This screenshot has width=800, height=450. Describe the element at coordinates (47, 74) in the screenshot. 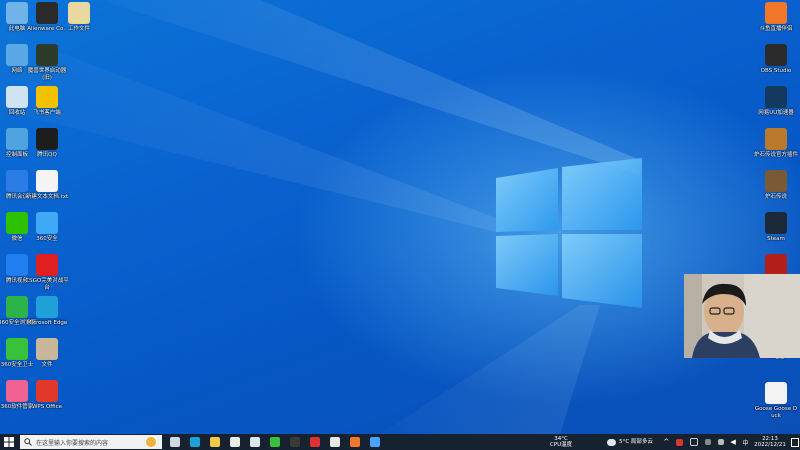

I see `desktop-icon-label: 魔兽世界启动器(旧)` at that location.